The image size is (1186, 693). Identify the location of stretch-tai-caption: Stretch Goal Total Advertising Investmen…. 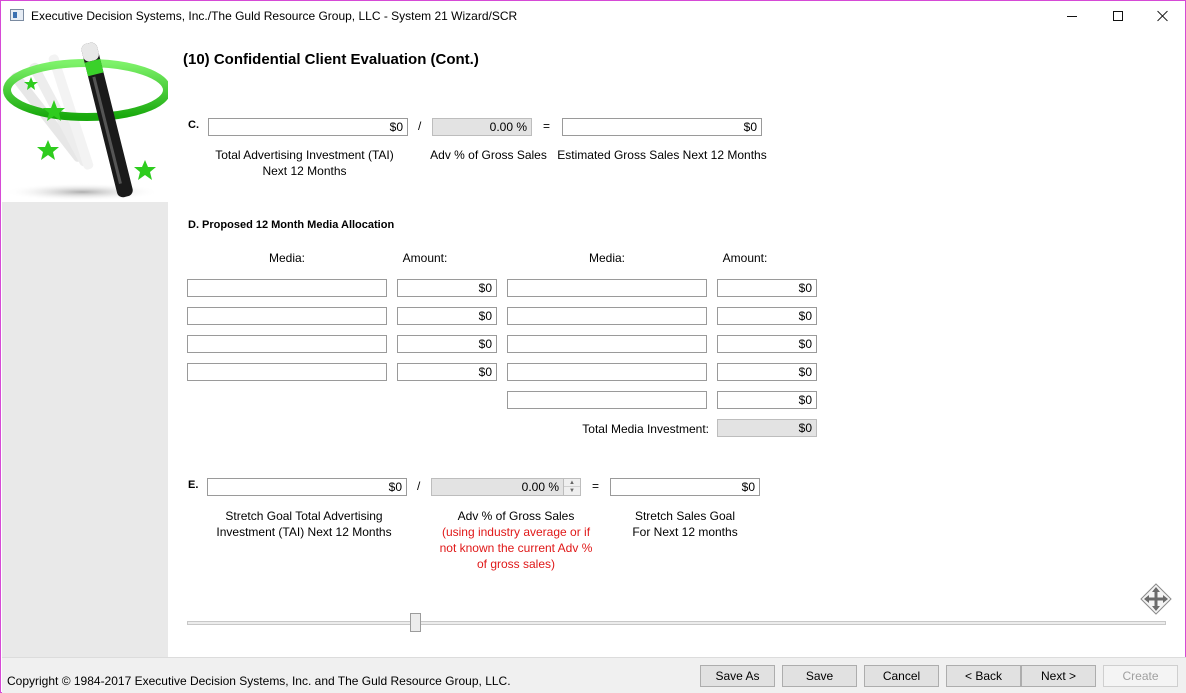
(304, 524).